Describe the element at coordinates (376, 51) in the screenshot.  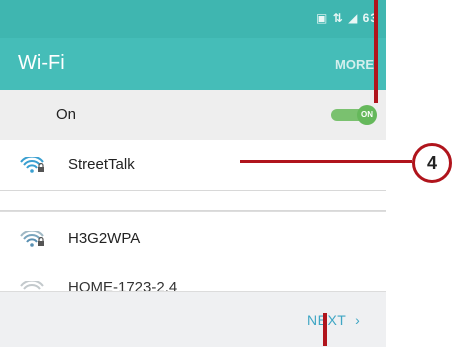
I see `callout-line-top` at that location.